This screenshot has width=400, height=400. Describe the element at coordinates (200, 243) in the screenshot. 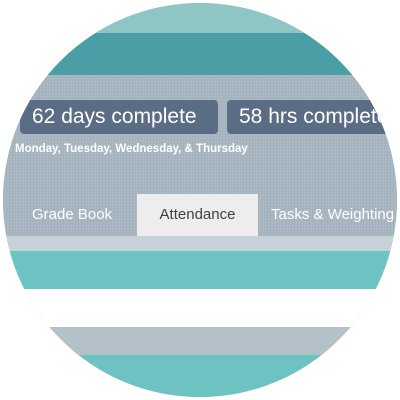

I see `tab-underline-strip` at that location.